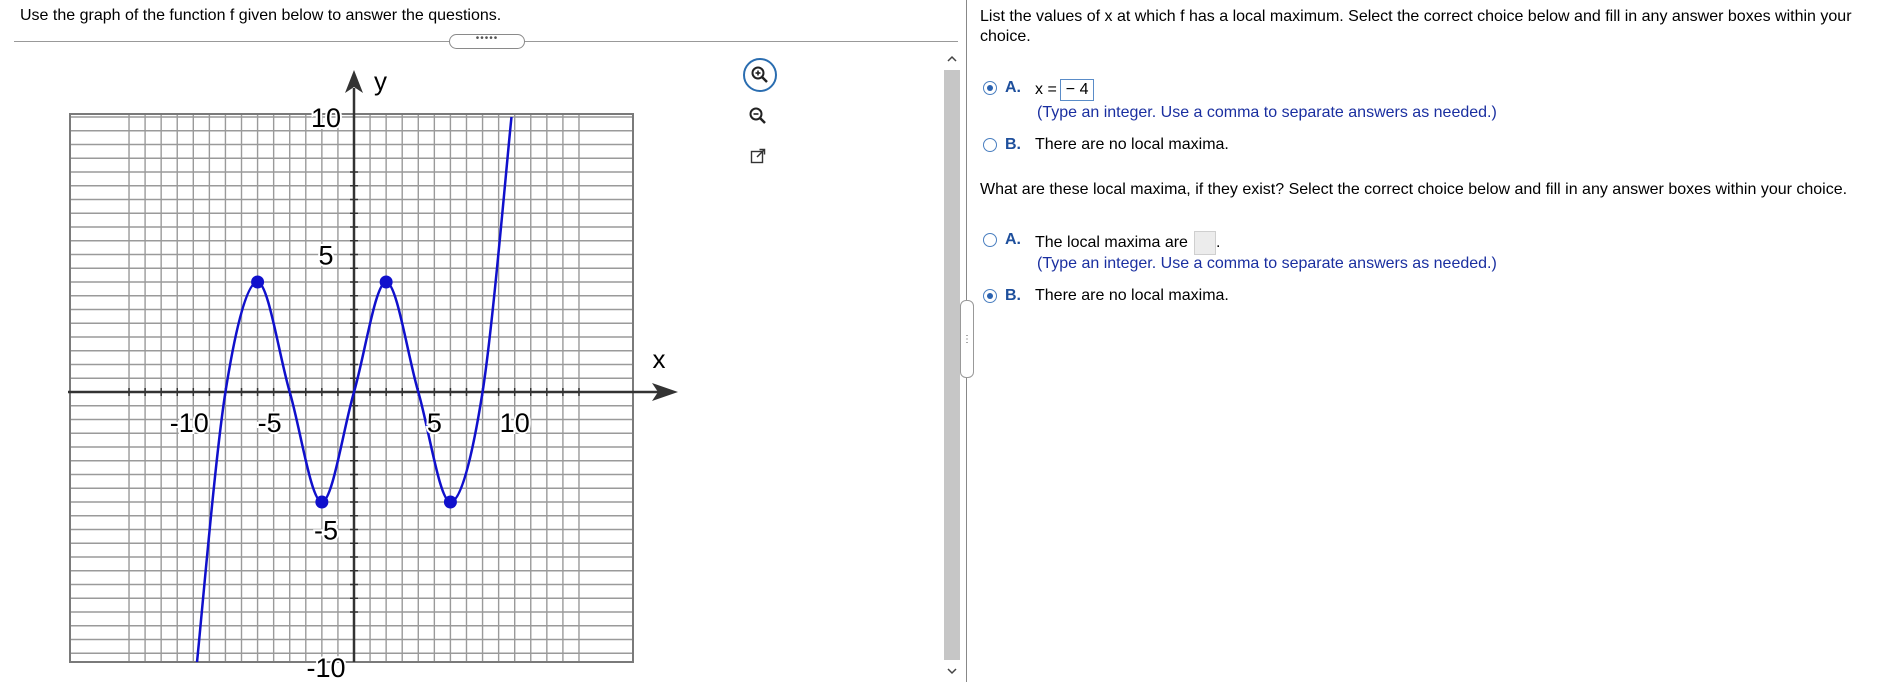  I want to click on q1-choice-b-text: There are no local maxima., so click(1132, 144).